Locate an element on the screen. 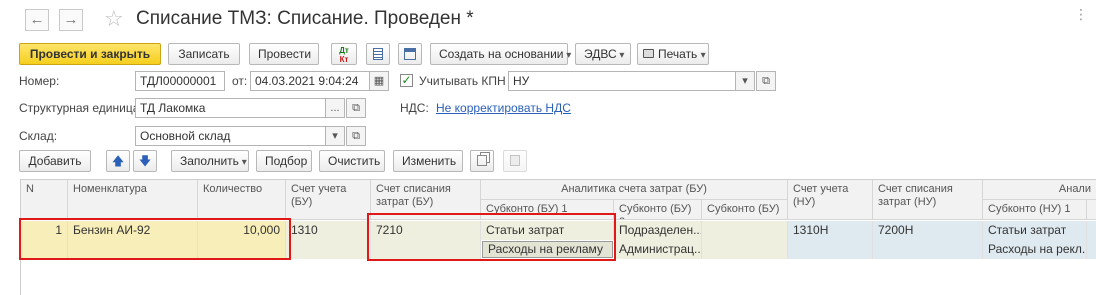 The height and width of the screenshot is (295, 1096). edvs-dropdown: ЭДВС is located at coordinates (603, 54).